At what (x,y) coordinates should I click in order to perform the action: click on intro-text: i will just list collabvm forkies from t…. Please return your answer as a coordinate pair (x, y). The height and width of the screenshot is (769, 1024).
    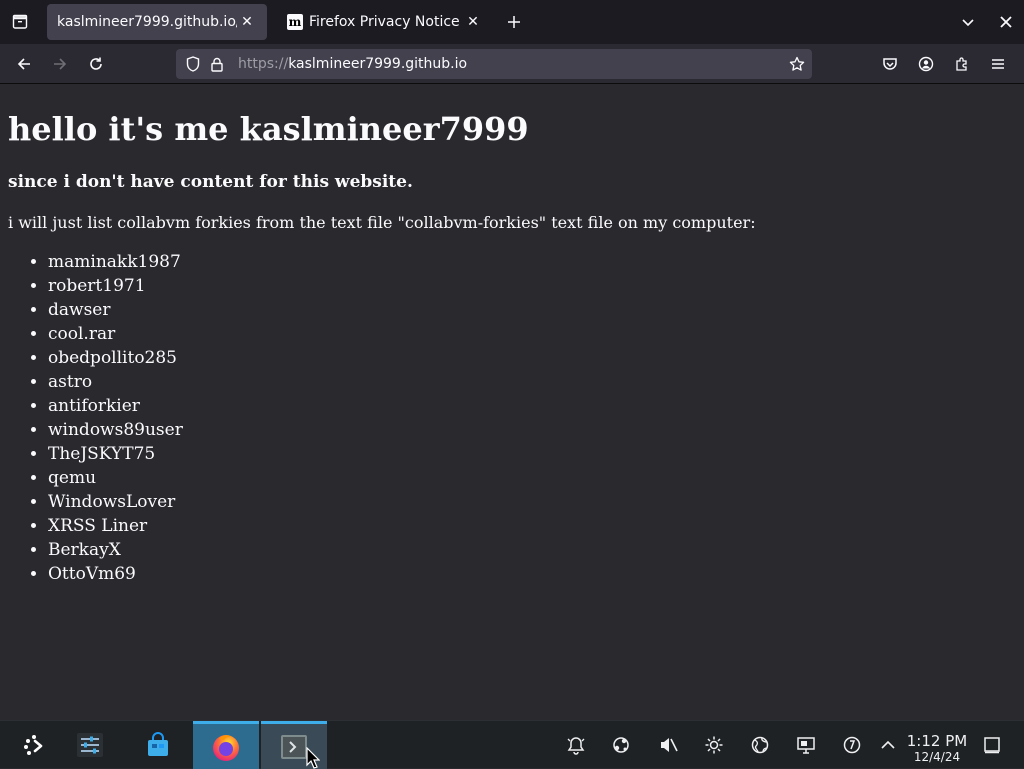
    Looking at the image, I should click on (382, 222).